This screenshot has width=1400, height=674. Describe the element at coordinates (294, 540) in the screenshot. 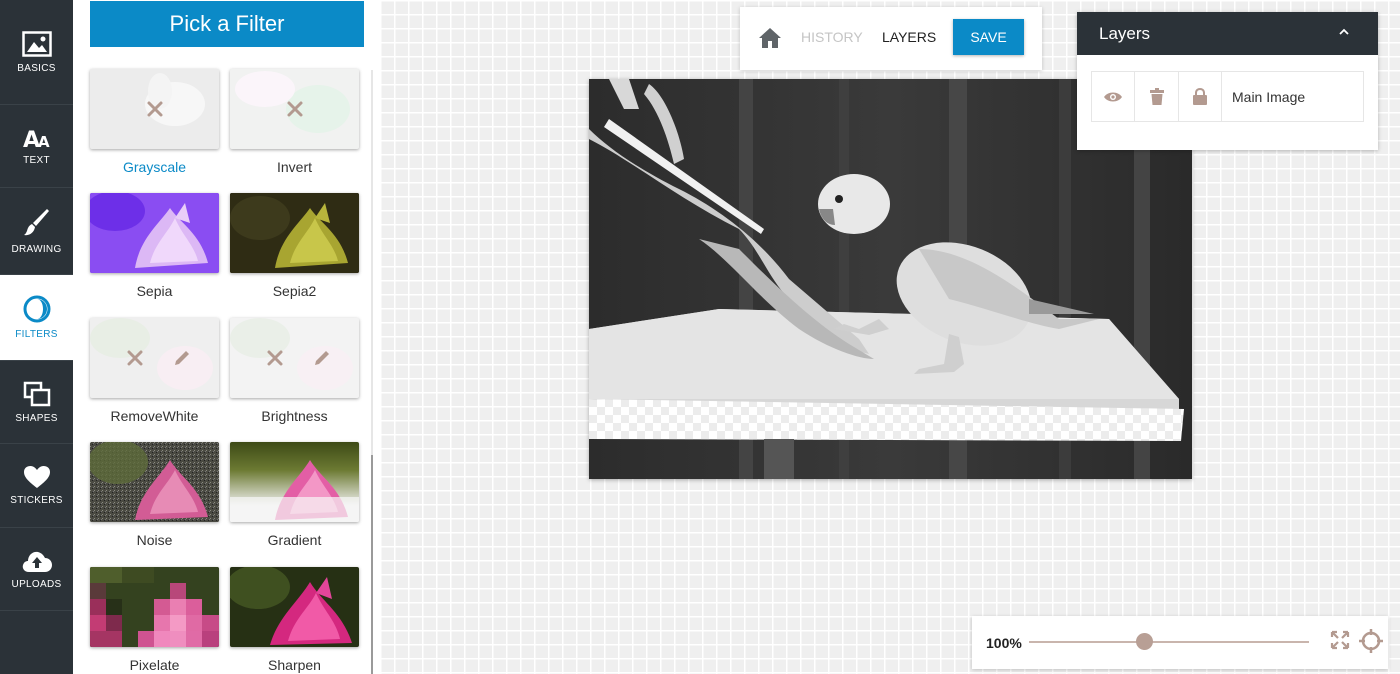

I see `filter-label: Gradient` at that location.